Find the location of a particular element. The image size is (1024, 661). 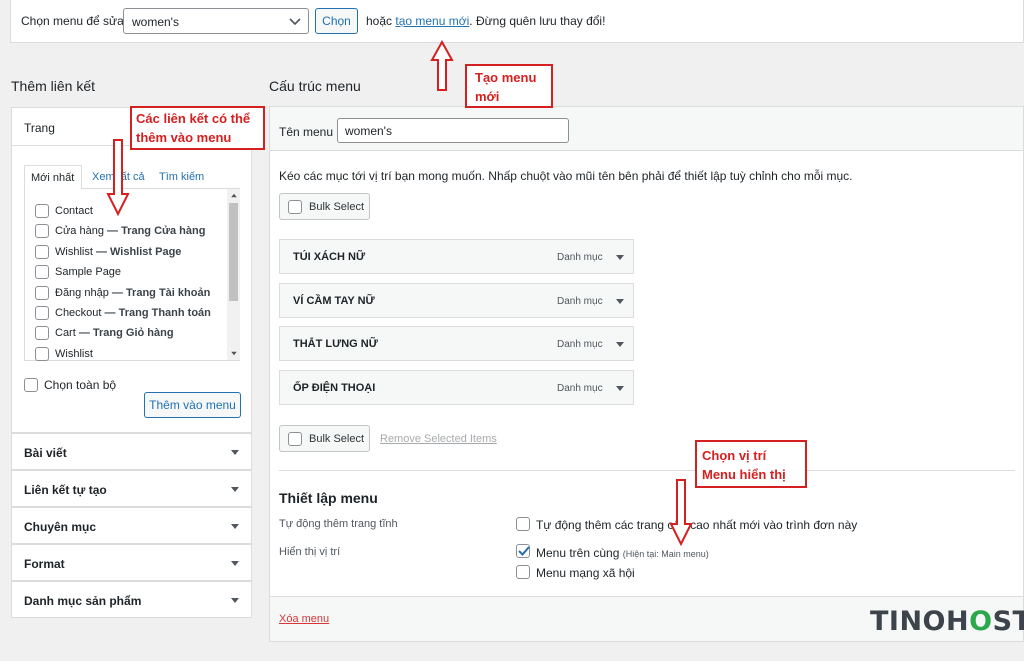

delete-menu-link: Xóa menu is located at coordinates (304, 619).